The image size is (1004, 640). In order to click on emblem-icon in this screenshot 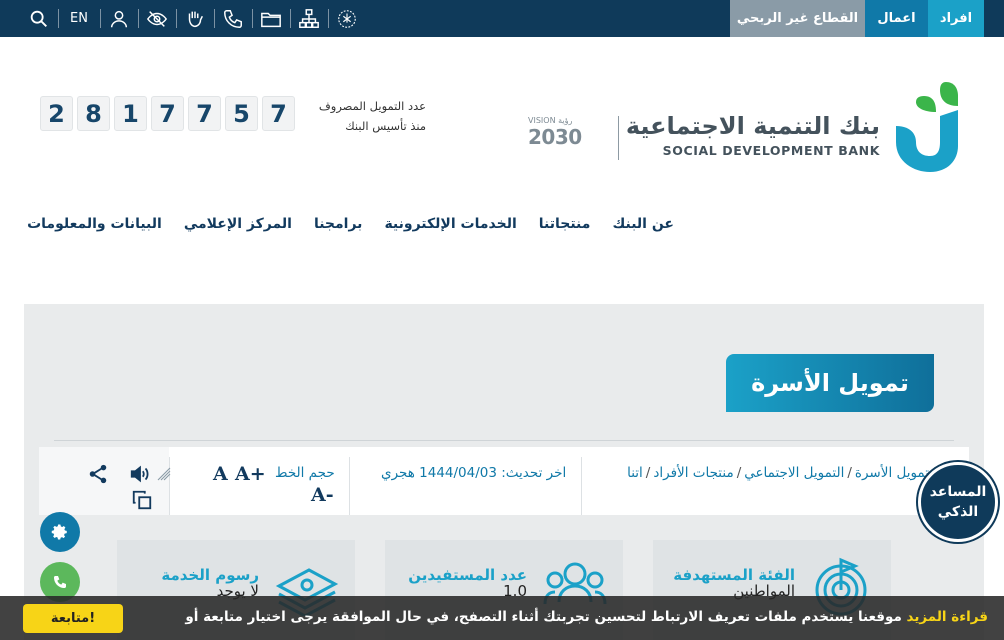, I will do `click(347, 18)`.